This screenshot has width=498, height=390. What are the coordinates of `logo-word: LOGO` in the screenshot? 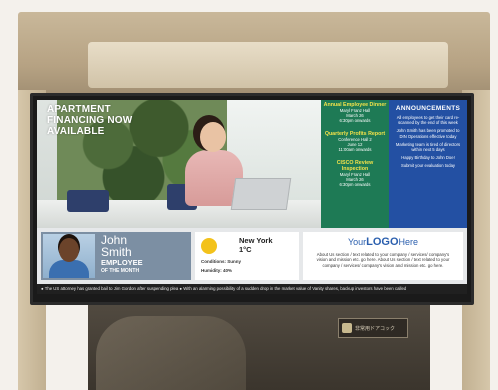 It's located at (382, 242).